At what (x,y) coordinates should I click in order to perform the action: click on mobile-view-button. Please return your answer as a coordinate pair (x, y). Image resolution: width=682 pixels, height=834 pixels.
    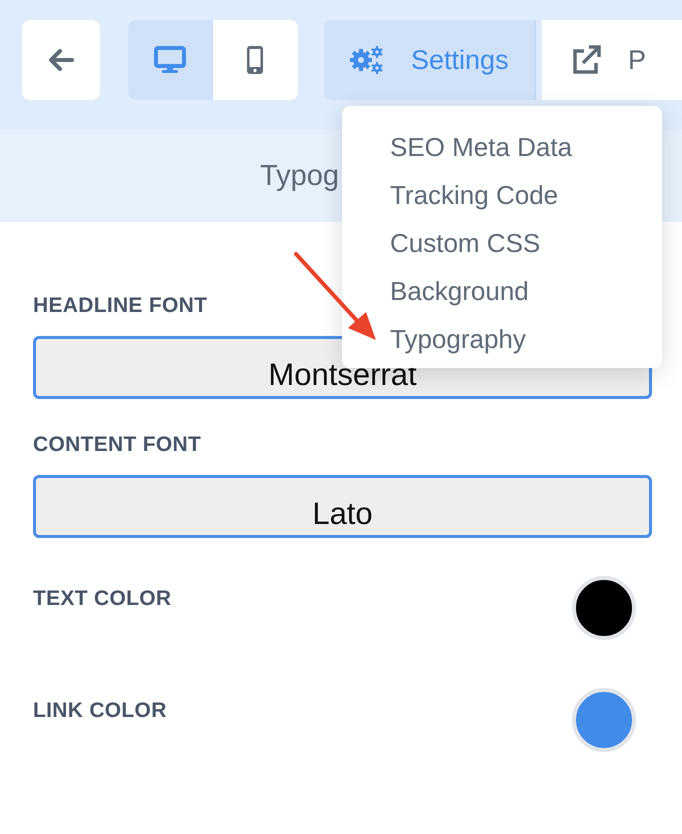
    Looking at the image, I should click on (255, 60).